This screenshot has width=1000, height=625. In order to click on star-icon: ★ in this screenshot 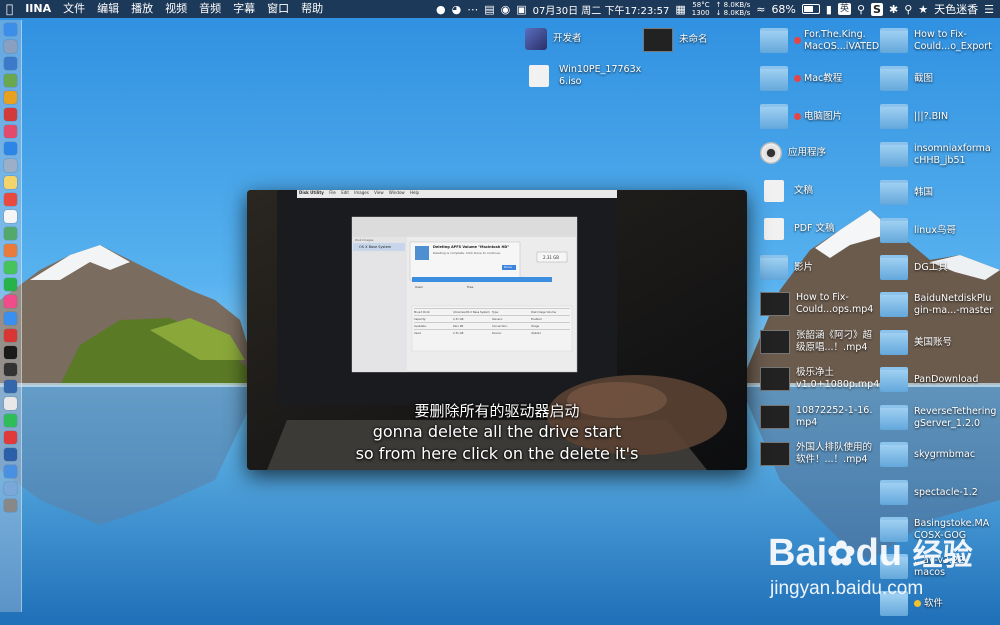, I will do `click(923, 9)`.